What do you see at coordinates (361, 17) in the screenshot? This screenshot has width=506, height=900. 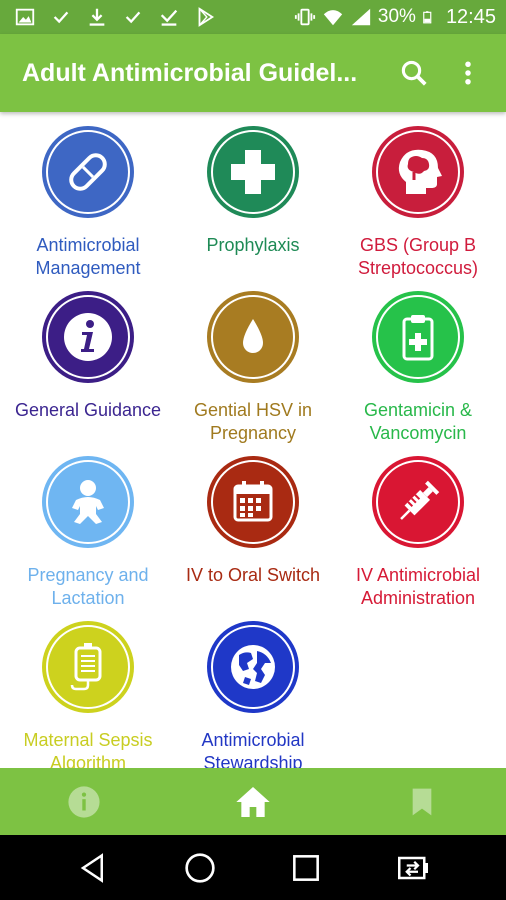 I see `signal-icon` at bounding box center [361, 17].